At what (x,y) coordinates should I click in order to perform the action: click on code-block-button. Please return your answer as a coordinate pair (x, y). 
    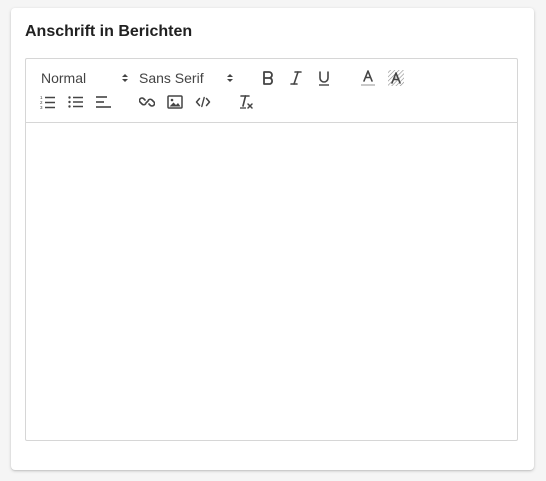
    Looking at the image, I should click on (203, 102).